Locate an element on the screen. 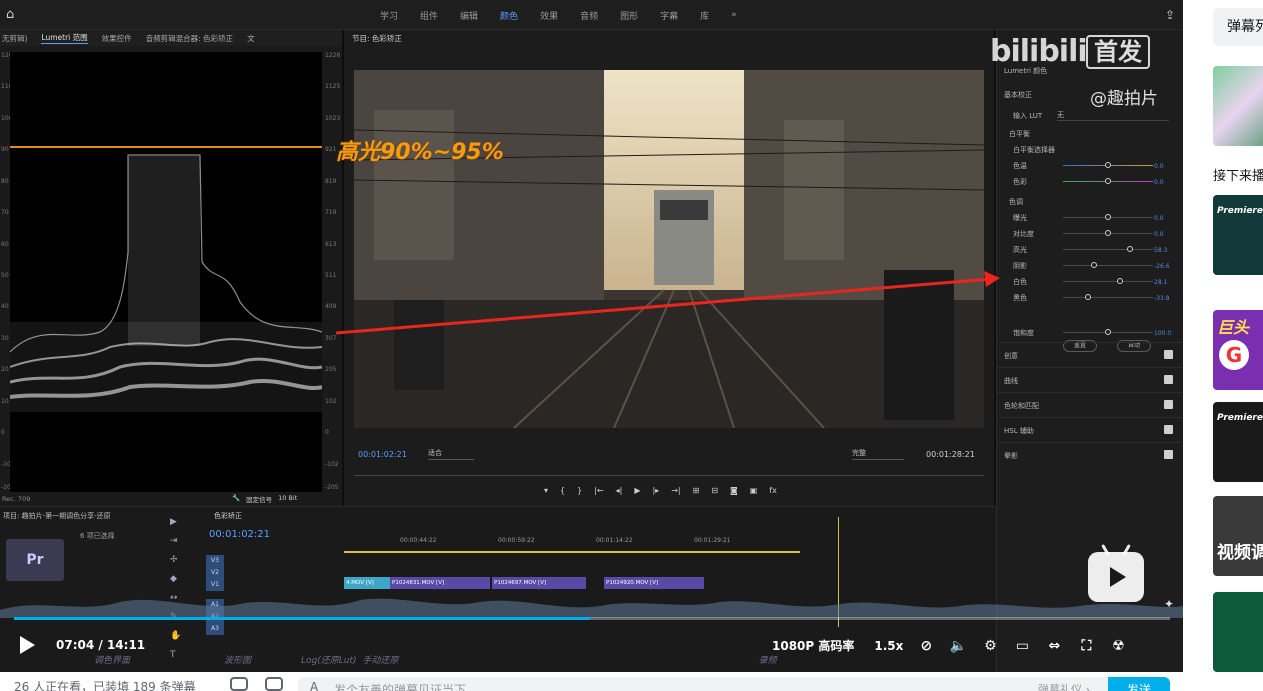 The width and height of the screenshot is (1263, 691). web-fullscreen-icon: ⛶ is located at coordinates (1086, 646).